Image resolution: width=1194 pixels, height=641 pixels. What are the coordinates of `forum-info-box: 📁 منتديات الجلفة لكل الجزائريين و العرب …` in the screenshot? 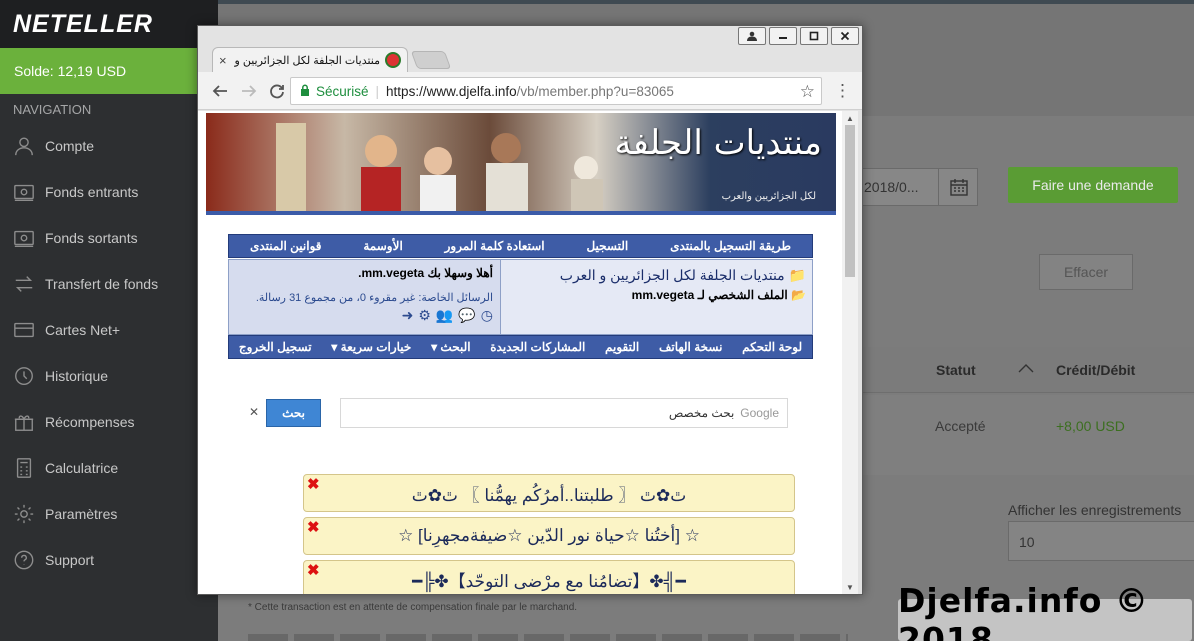 It's located at (520, 297).